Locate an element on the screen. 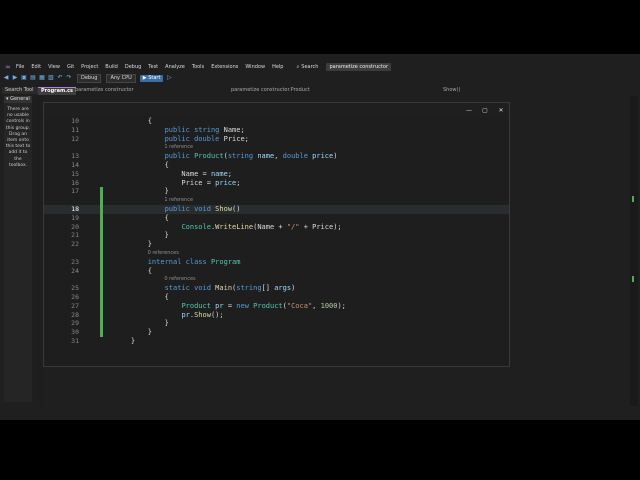 Image resolution: width=640 pixels, height=480 pixels. line-number: 19 is located at coordinates (75, 217).